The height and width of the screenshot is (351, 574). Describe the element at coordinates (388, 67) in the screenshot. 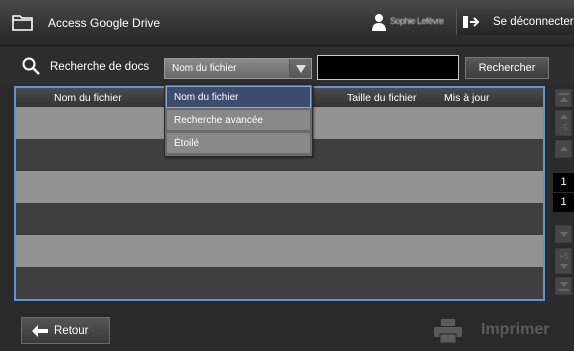

I see `search-input` at that location.